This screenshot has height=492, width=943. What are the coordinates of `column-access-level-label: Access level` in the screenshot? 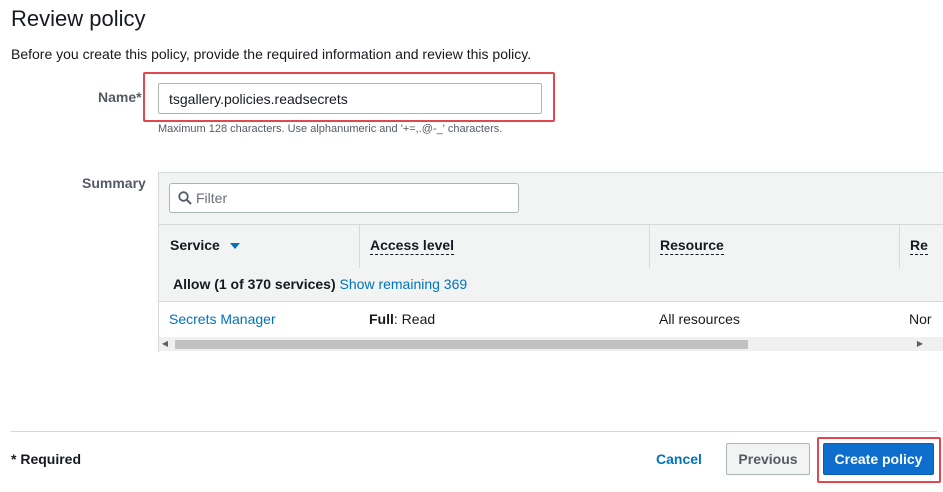 It's located at (412, 246).